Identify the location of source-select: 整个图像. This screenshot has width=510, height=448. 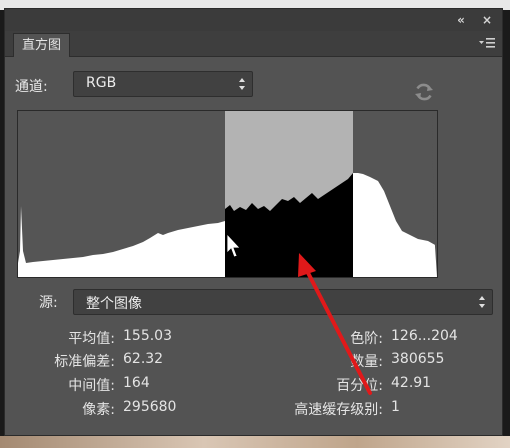
(283, 302).